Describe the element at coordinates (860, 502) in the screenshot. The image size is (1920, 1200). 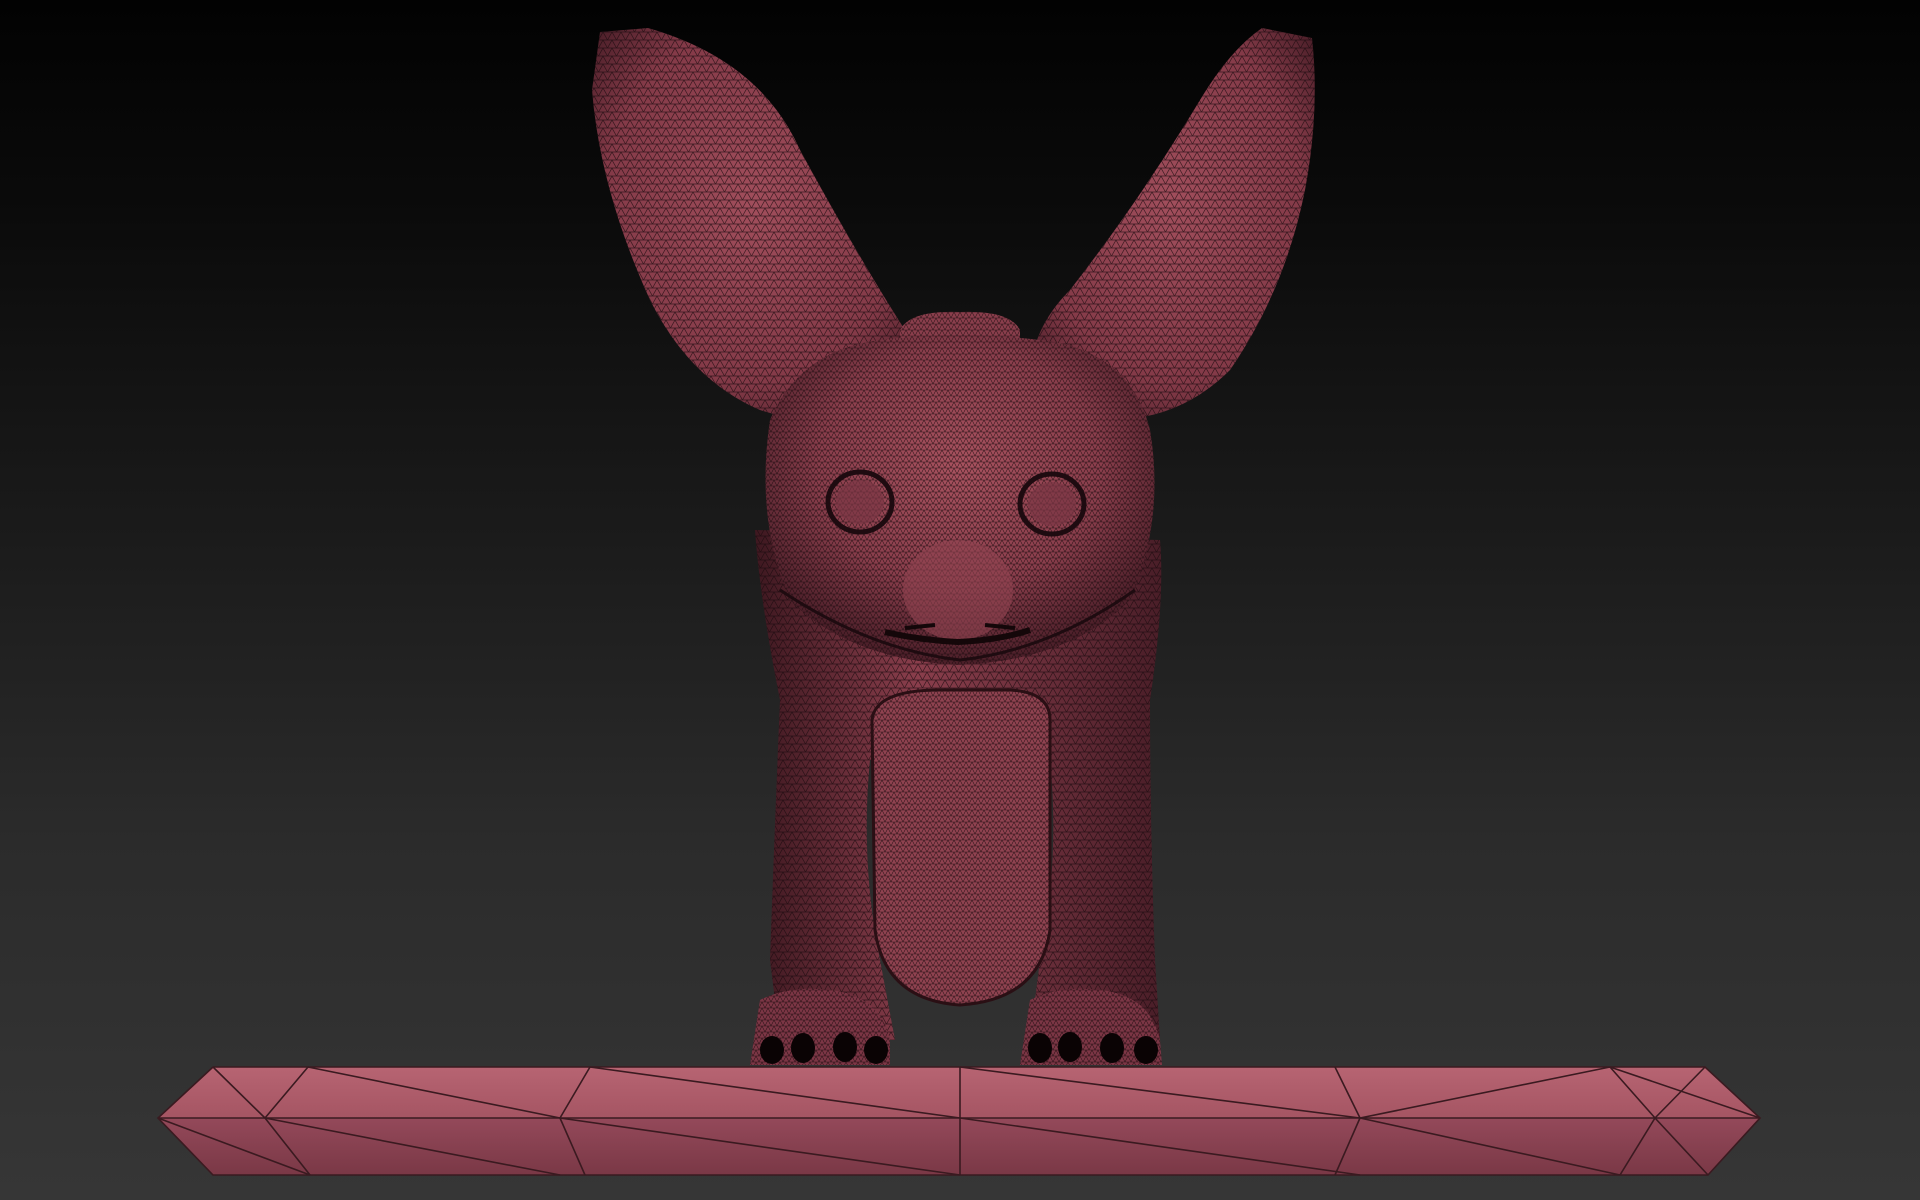
I see `left-eye` at that location.